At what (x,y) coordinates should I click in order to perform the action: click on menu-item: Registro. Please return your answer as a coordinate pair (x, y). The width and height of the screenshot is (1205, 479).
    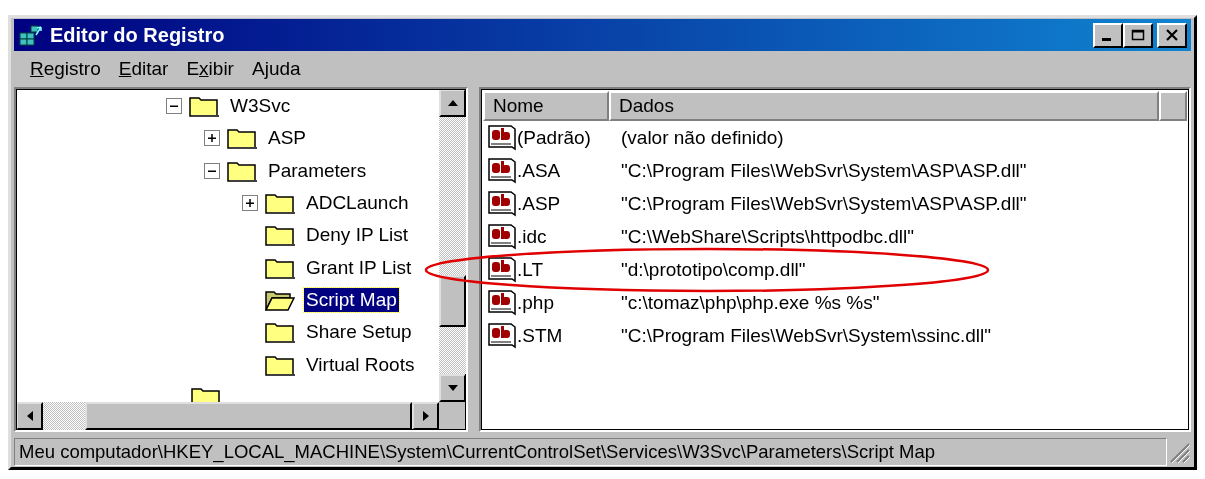
    Looking at the image, I should click on (65, 69).